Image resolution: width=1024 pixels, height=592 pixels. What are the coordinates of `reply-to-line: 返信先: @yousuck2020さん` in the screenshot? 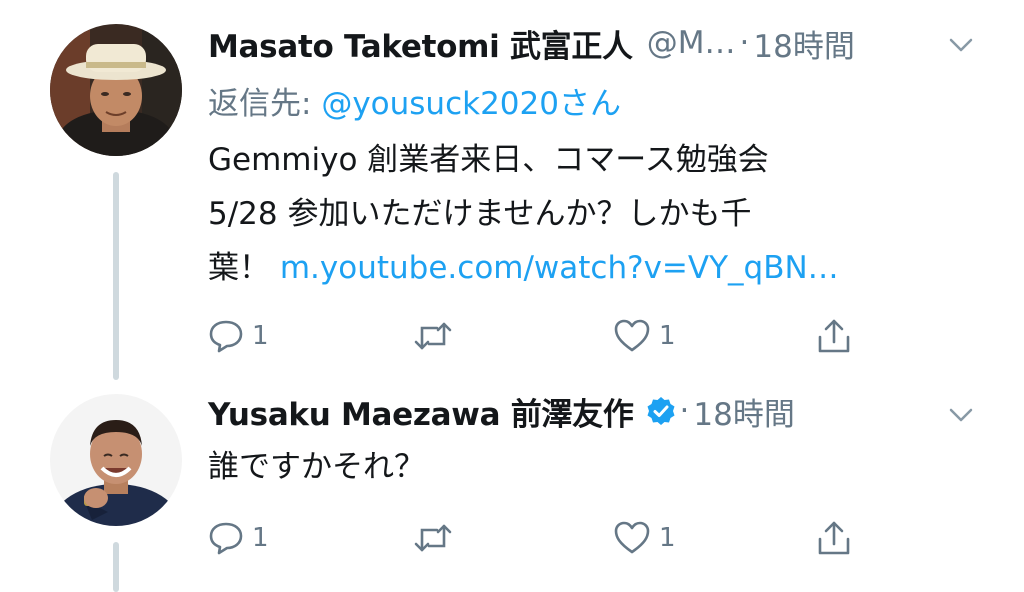 It's located at (414, 100).